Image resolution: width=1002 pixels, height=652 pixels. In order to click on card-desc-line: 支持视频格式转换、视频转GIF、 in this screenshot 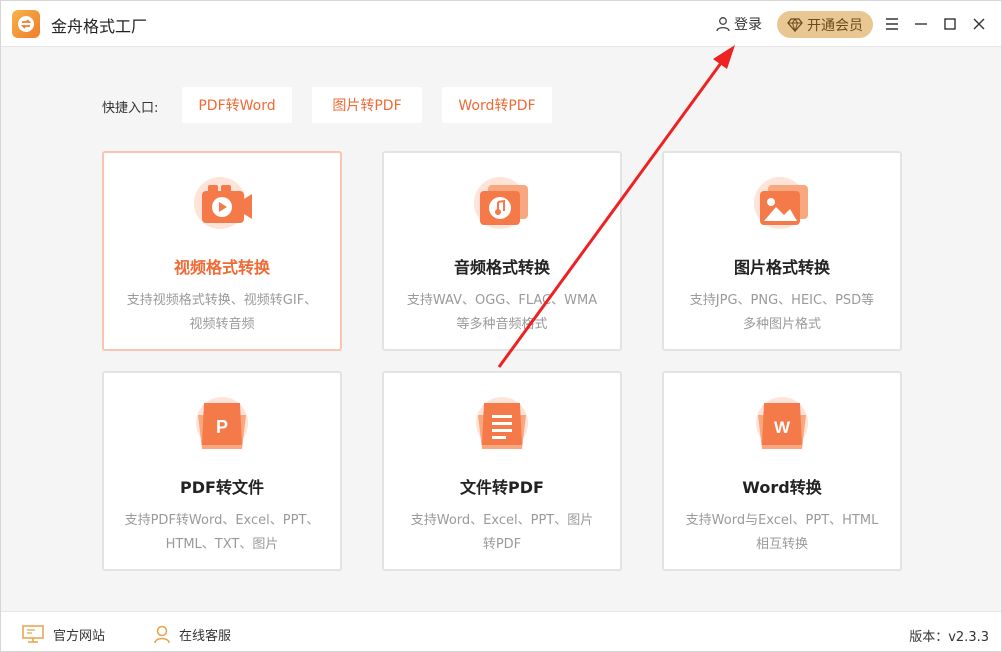, I will do `click(222, 300)`.